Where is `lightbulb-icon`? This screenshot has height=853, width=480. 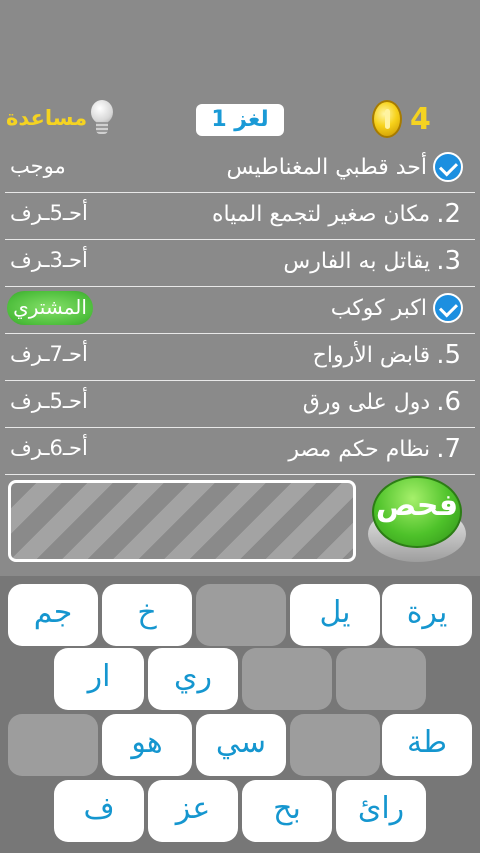 lightbulb-icon is located at coordinates (102, 118).